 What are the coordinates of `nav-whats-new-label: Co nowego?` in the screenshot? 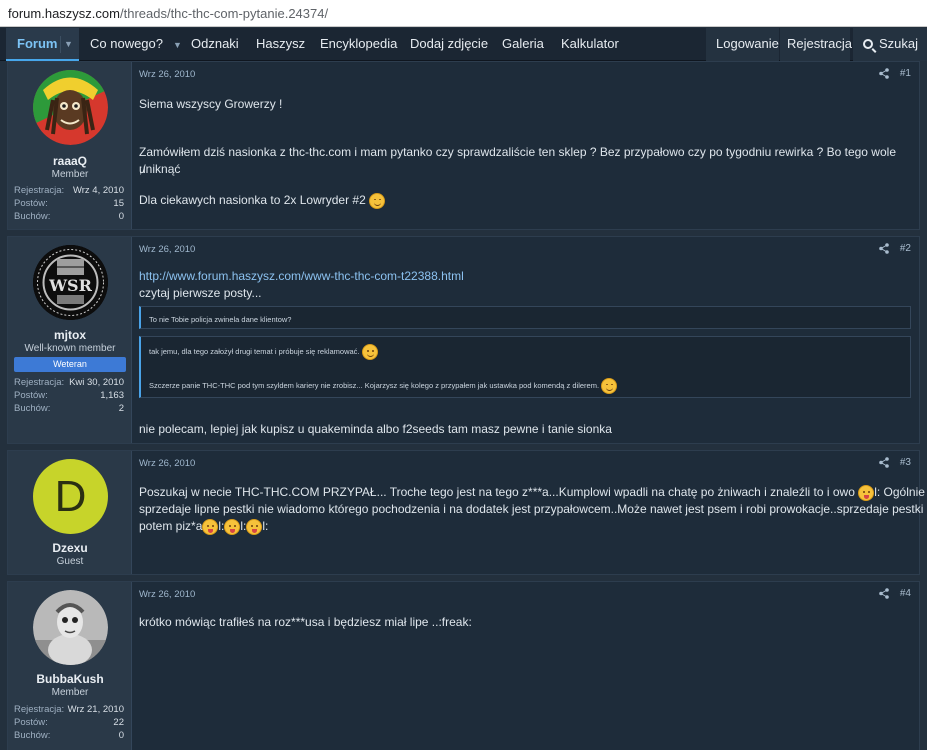 It's located at (126, 43).